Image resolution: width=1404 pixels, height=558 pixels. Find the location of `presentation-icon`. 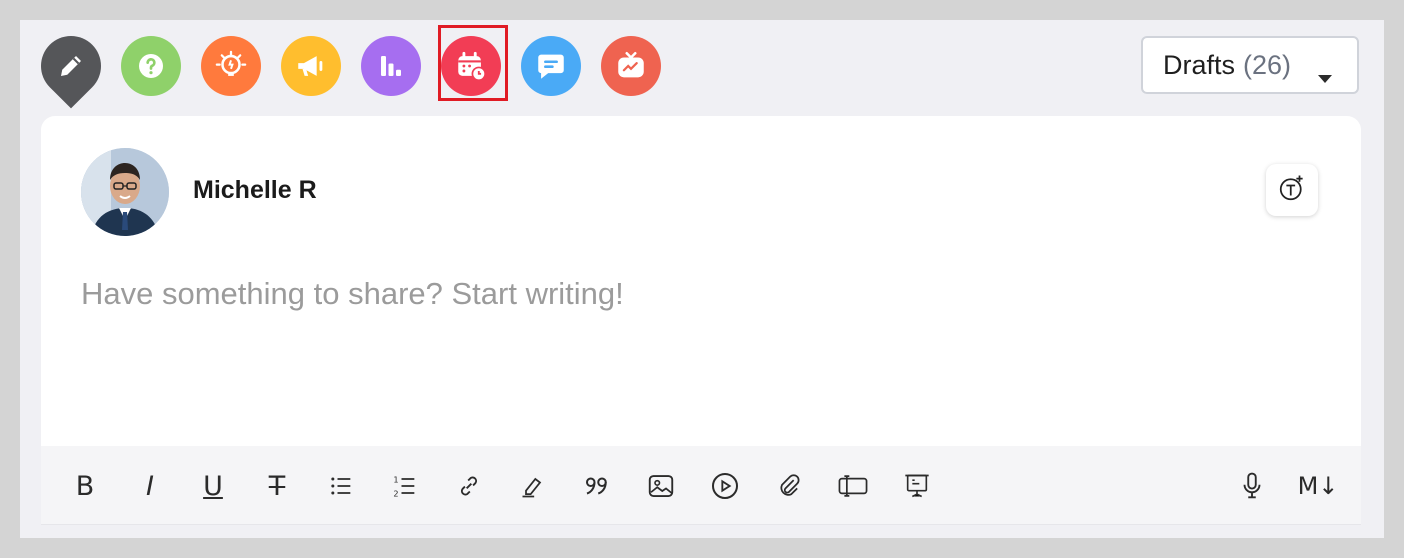

presentation-icon is located at coordinates (917, 486).